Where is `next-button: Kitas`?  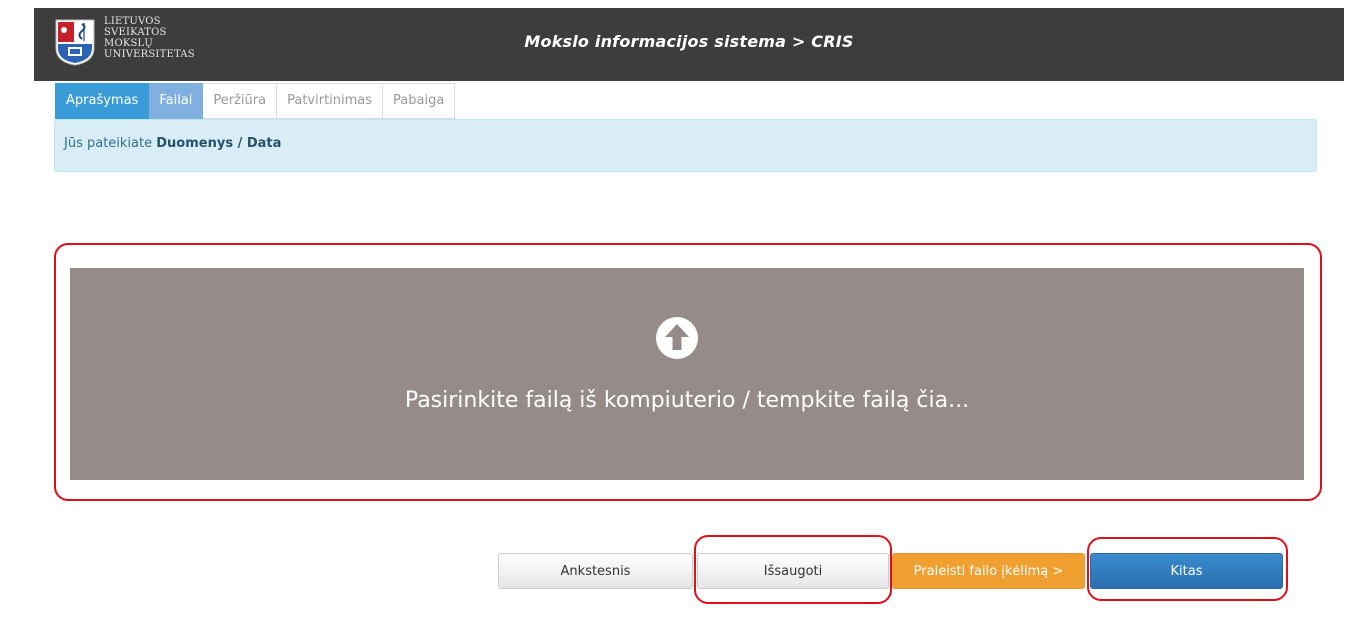 next-button: Kitas is located at coordinates (1186, 571).